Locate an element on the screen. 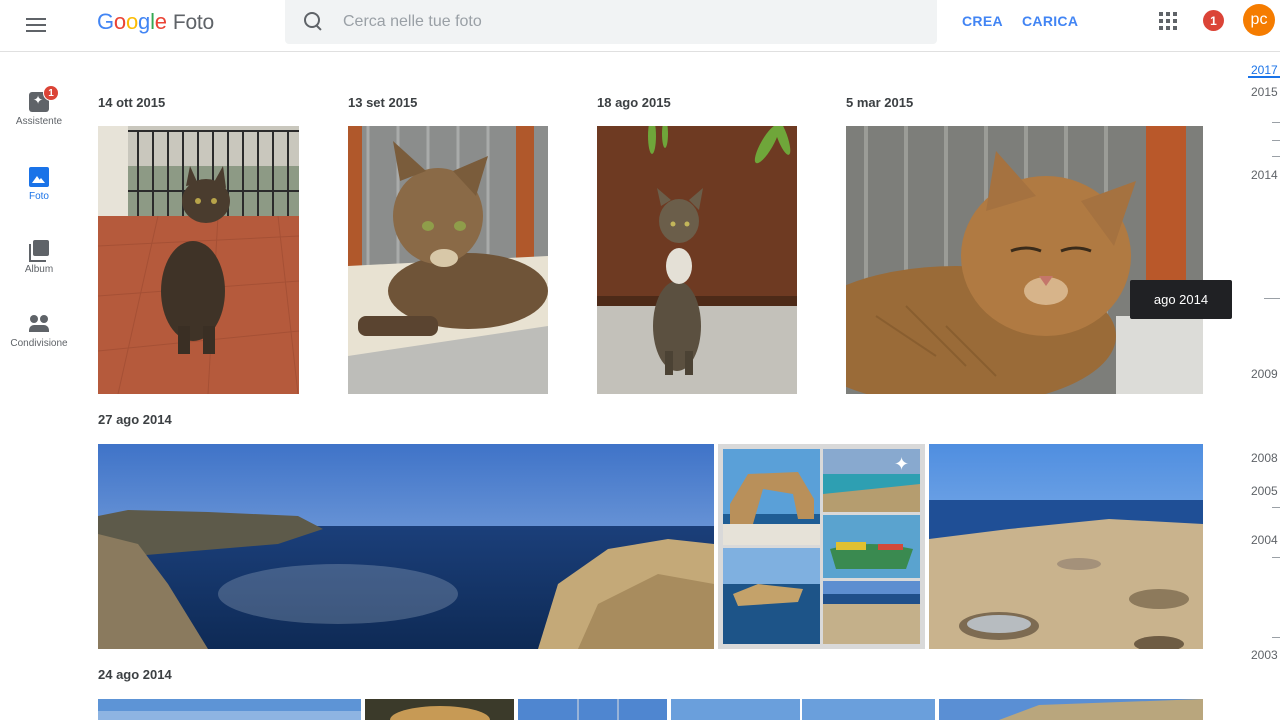 The image size is (1280, 720). main-menu-icon is located at coordinates (39, 25).